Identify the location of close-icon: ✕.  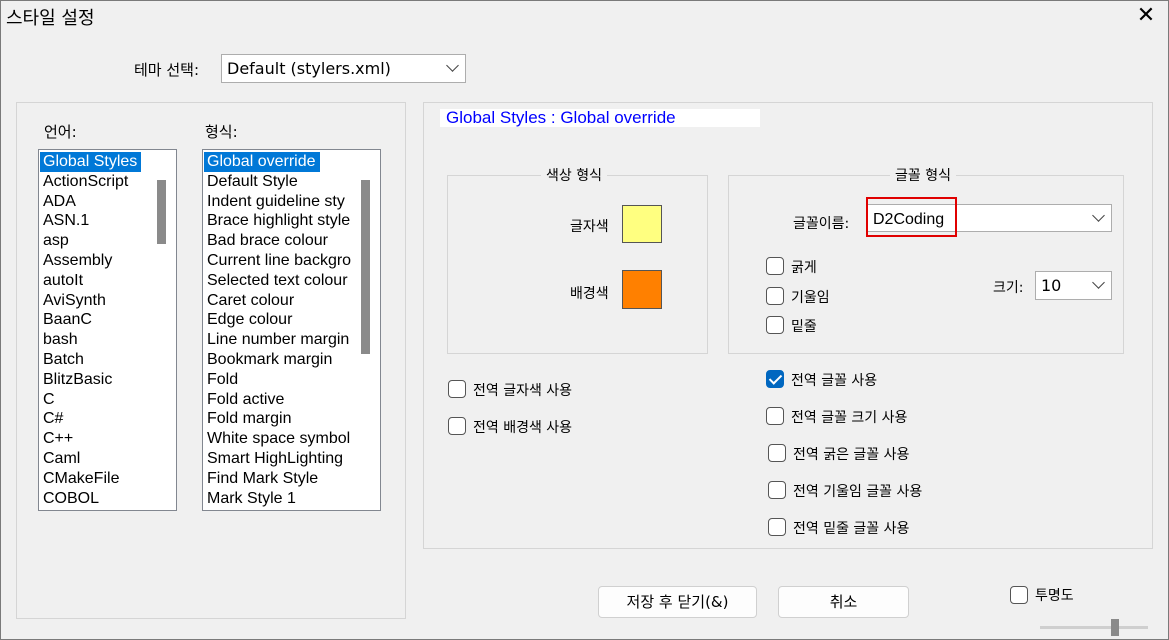
(1146, 16).